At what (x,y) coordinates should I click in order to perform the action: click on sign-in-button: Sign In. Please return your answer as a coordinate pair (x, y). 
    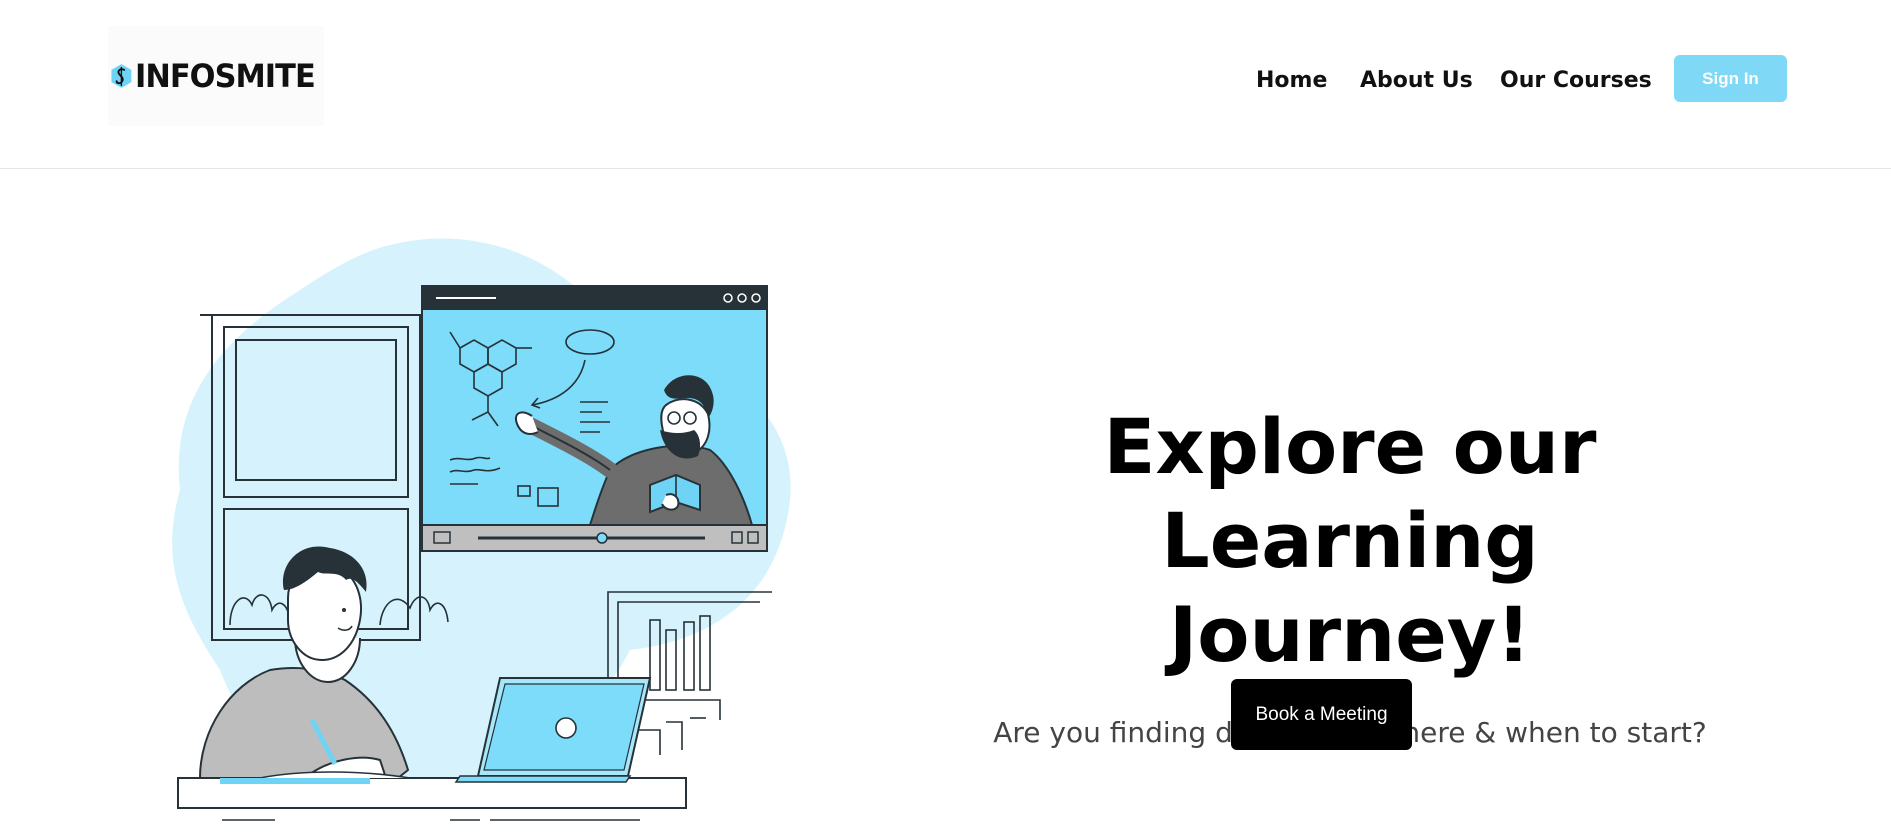
    Looking at the image, I should click on (1730, 78).